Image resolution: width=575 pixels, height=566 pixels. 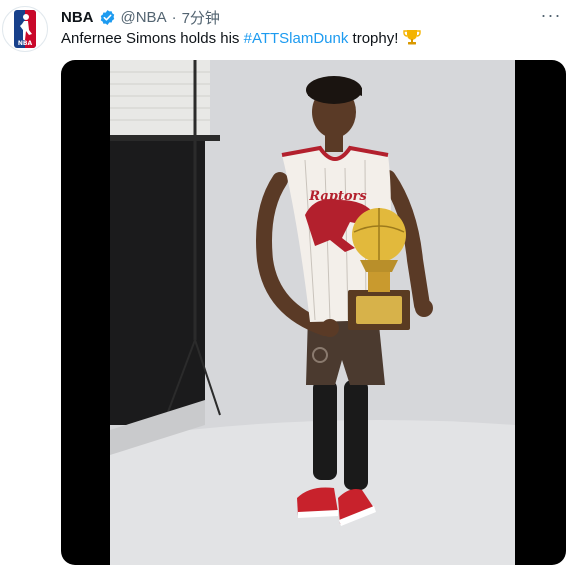 I want to click on svg-text: Raptors, so click(x=337, y=196).